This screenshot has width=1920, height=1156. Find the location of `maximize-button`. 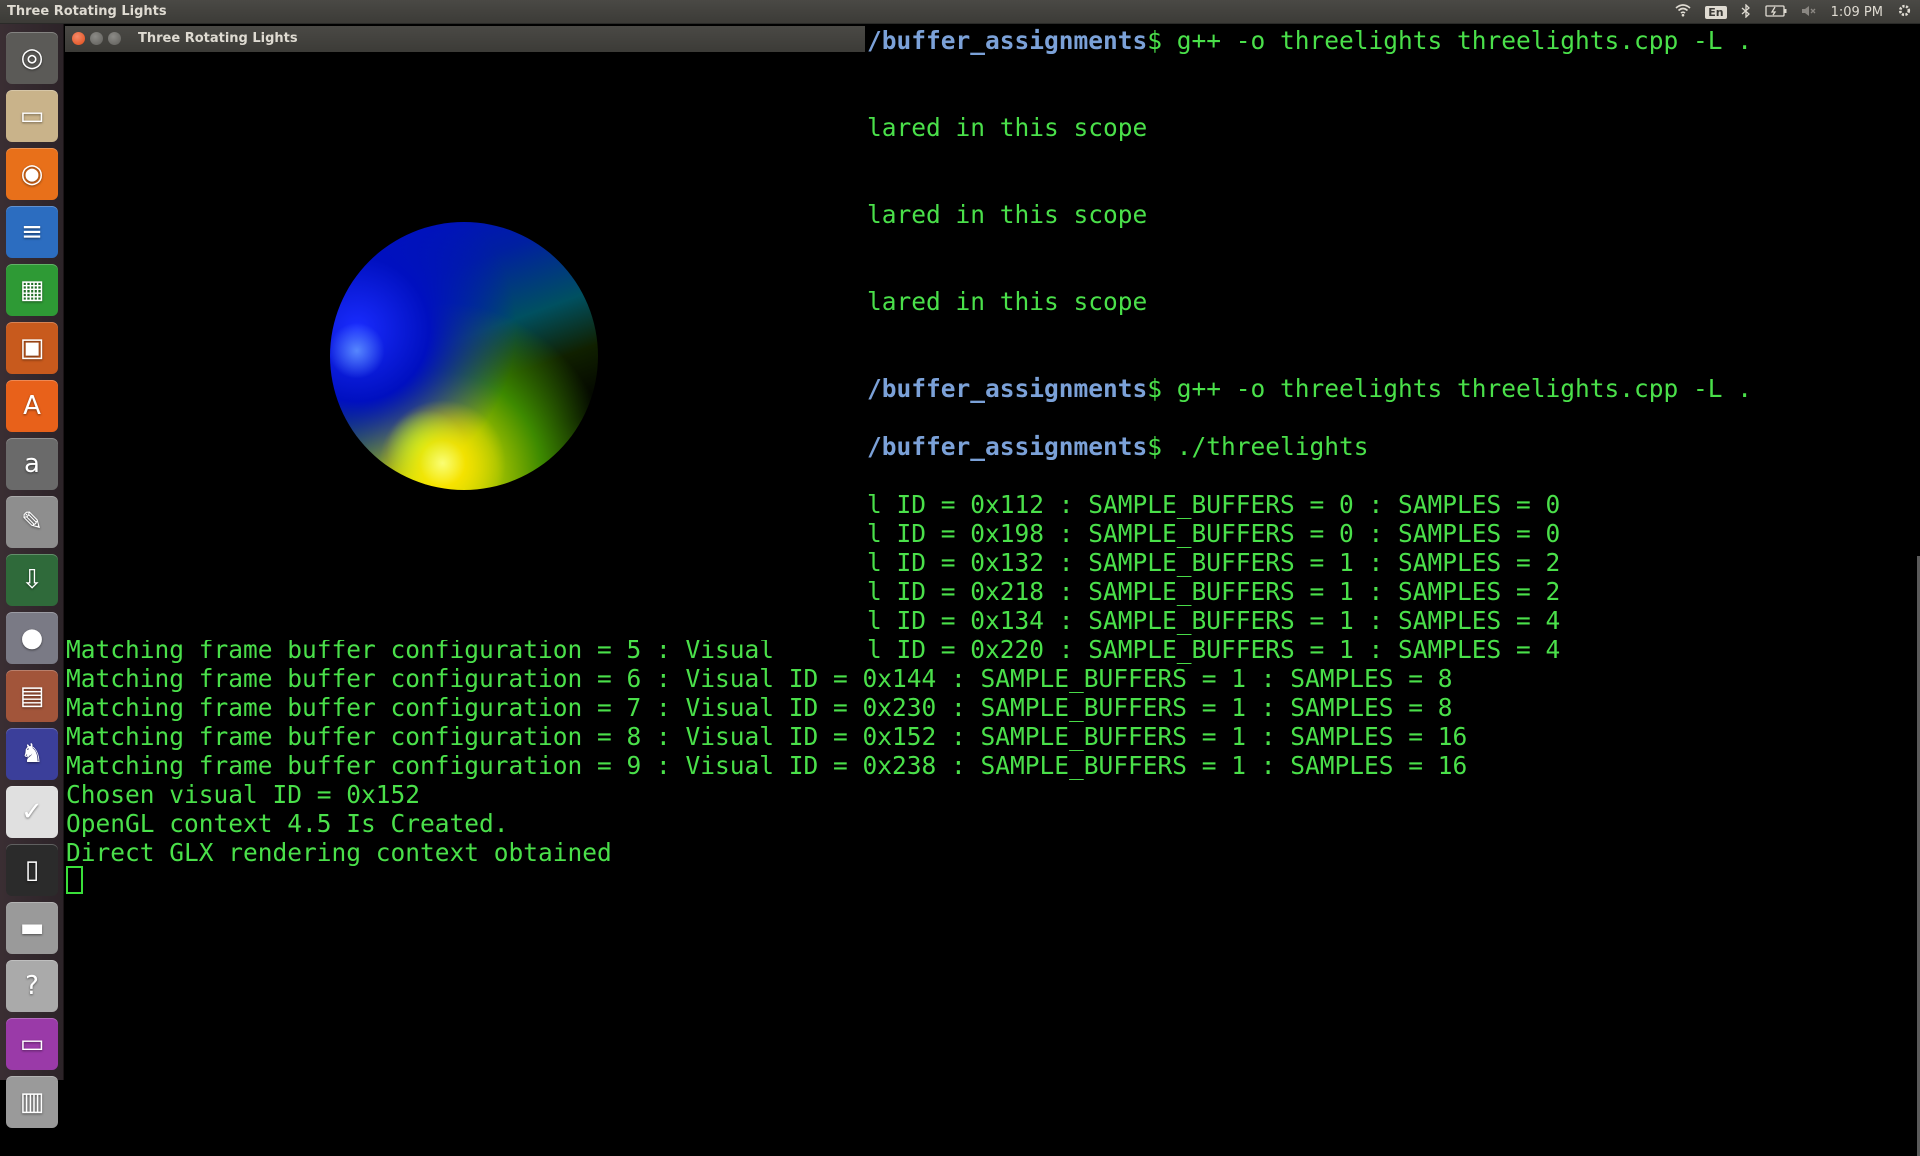

maximize-button is located at coordinates (114, 38).